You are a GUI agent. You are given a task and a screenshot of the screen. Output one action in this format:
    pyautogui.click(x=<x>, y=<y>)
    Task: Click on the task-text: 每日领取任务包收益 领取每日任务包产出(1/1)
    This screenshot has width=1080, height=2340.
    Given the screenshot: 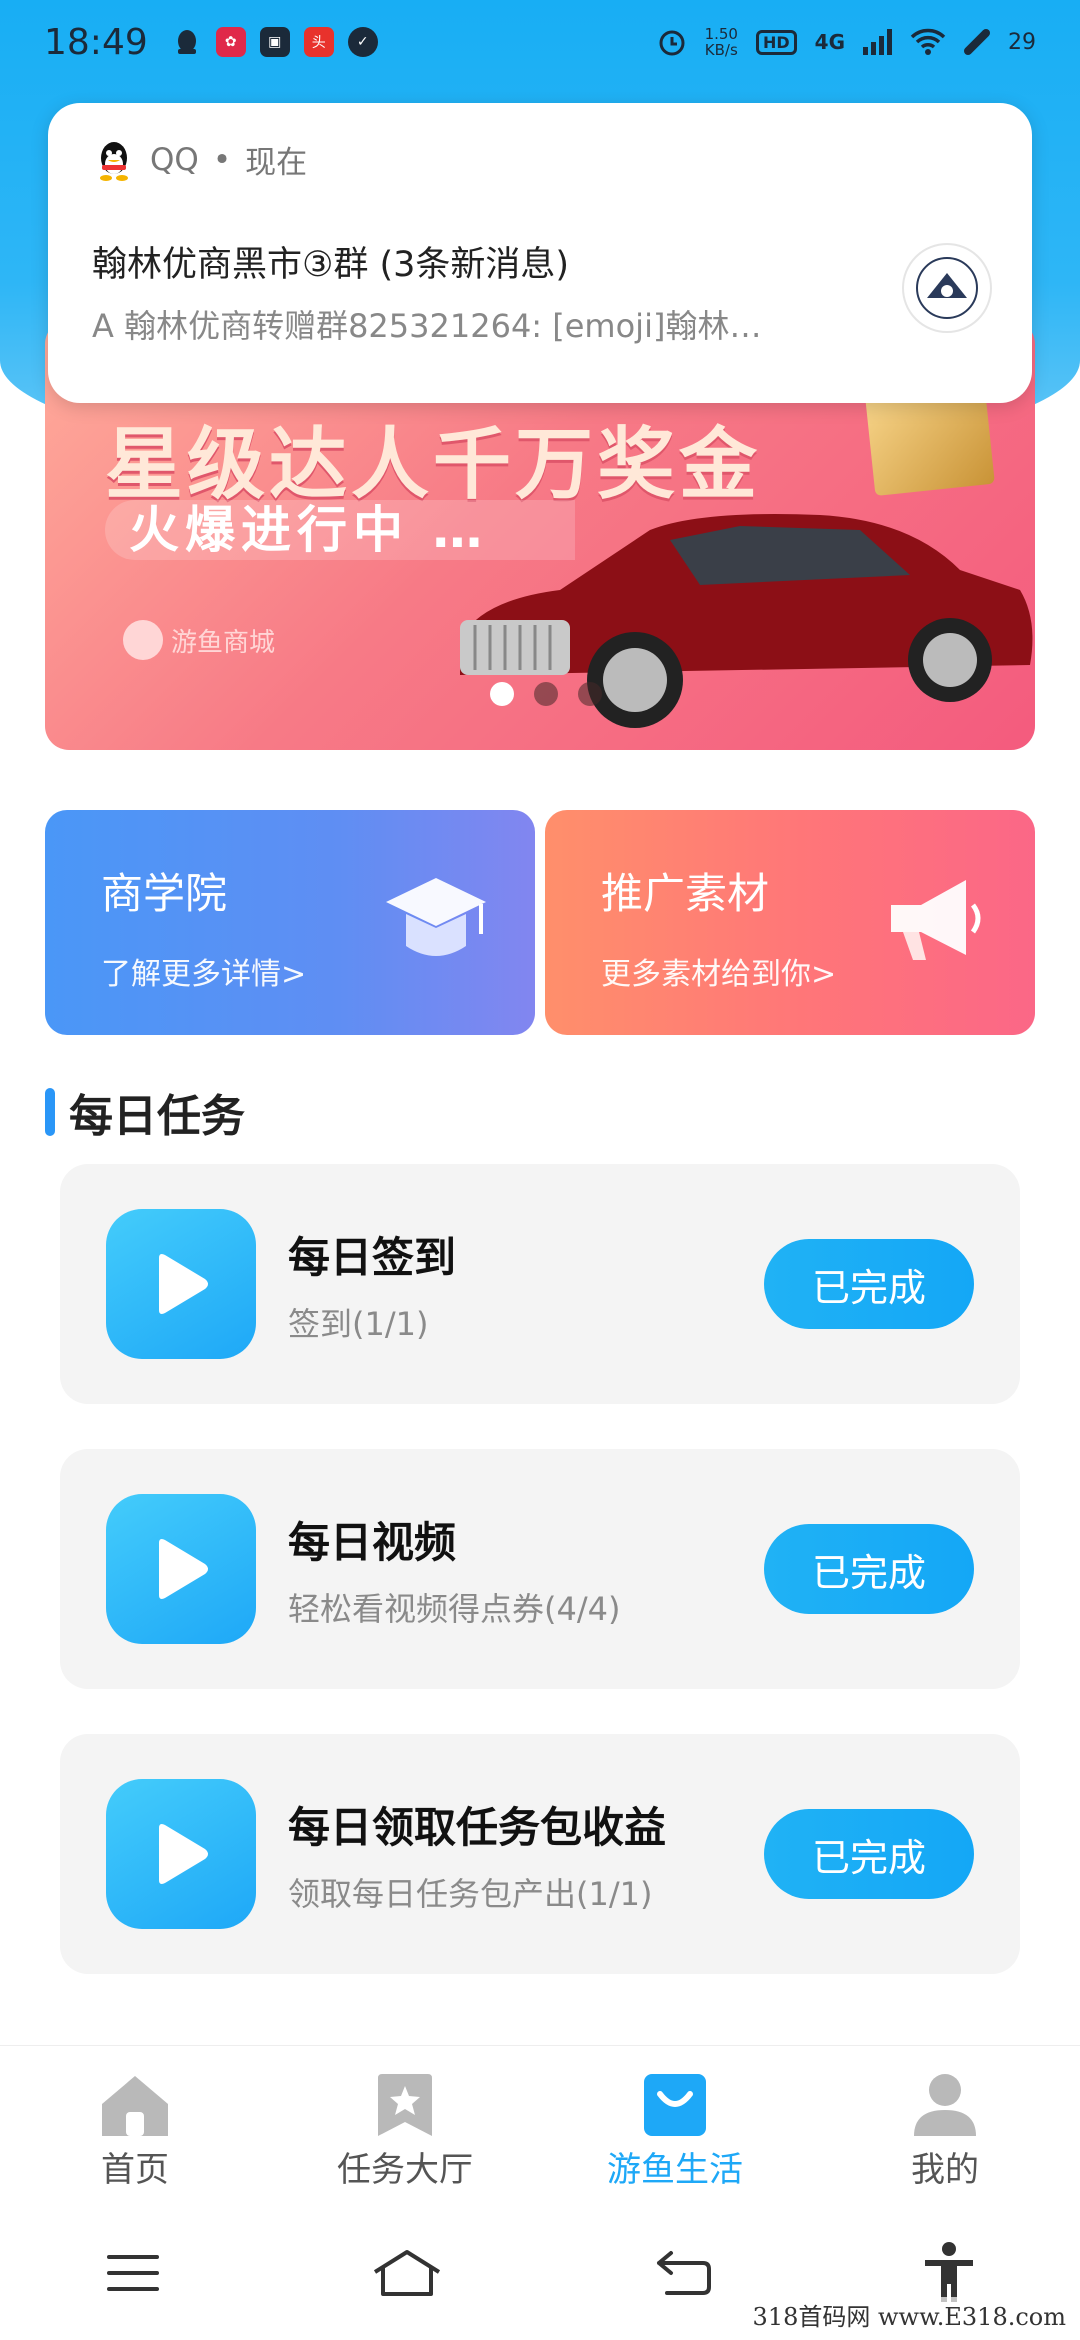 What is the action you would take?
    pyautogui.click(x=526, y=1854)
    